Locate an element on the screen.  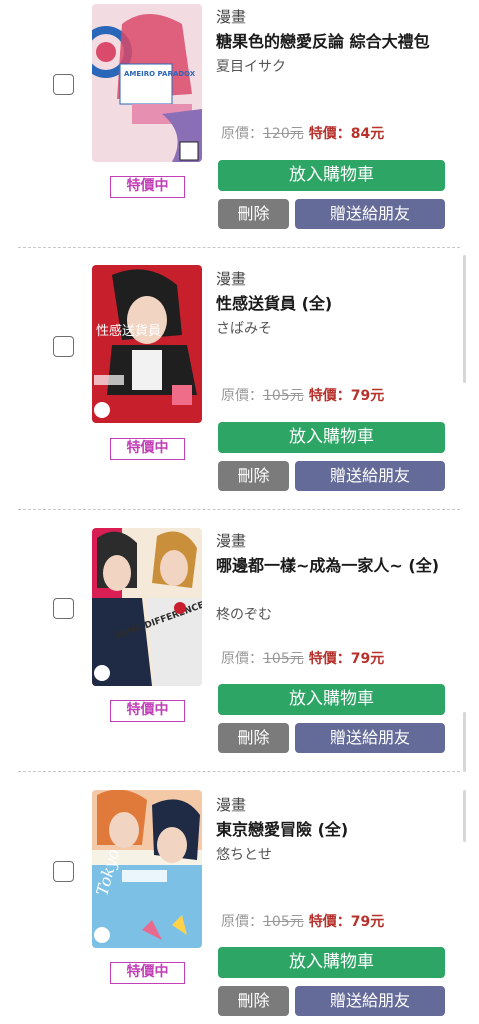
item-title: 糖果色的戀愛反論 綜合大禮包 is located at coordinates (336, 41).